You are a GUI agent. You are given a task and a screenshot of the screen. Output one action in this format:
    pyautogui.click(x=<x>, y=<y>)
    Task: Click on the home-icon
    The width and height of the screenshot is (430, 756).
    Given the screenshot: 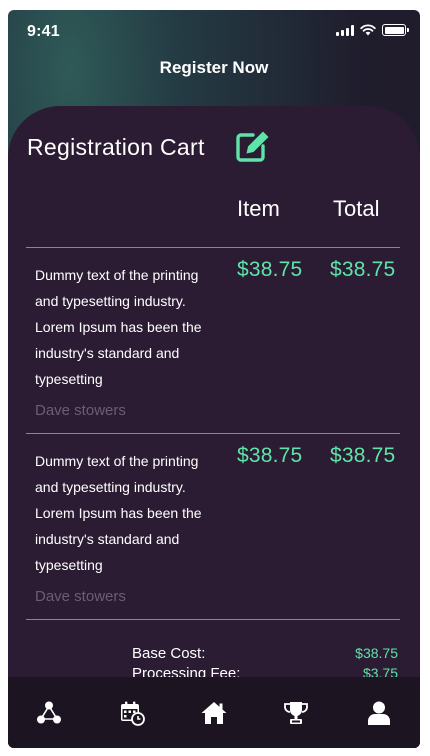 What is the action you would take?
    pyautogui.click(x=214, y=712)
    